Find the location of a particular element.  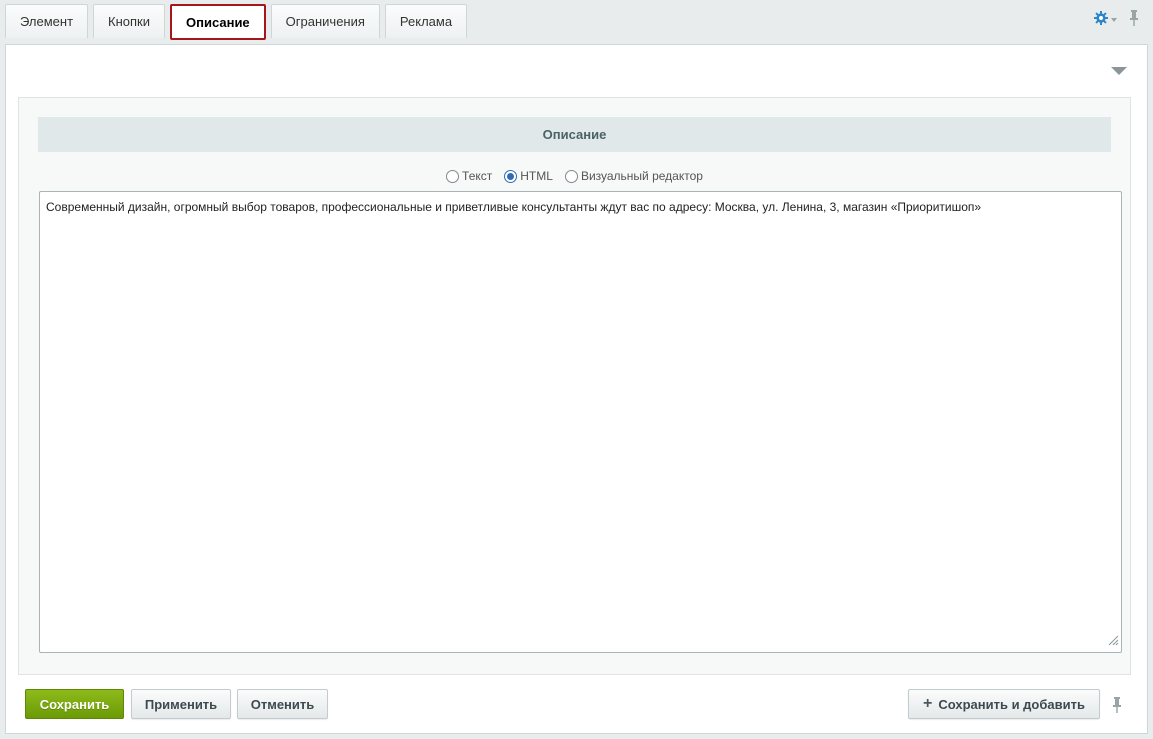

radio-html: HTML is located at coordinates (528, 176).